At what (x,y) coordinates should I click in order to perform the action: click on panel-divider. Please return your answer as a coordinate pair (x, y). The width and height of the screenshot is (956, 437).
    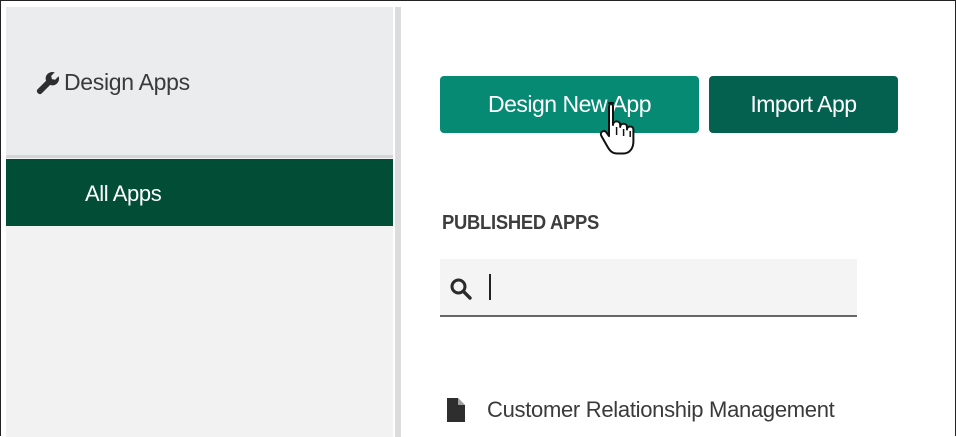
    Looking at the image, I should click on (398, 222).